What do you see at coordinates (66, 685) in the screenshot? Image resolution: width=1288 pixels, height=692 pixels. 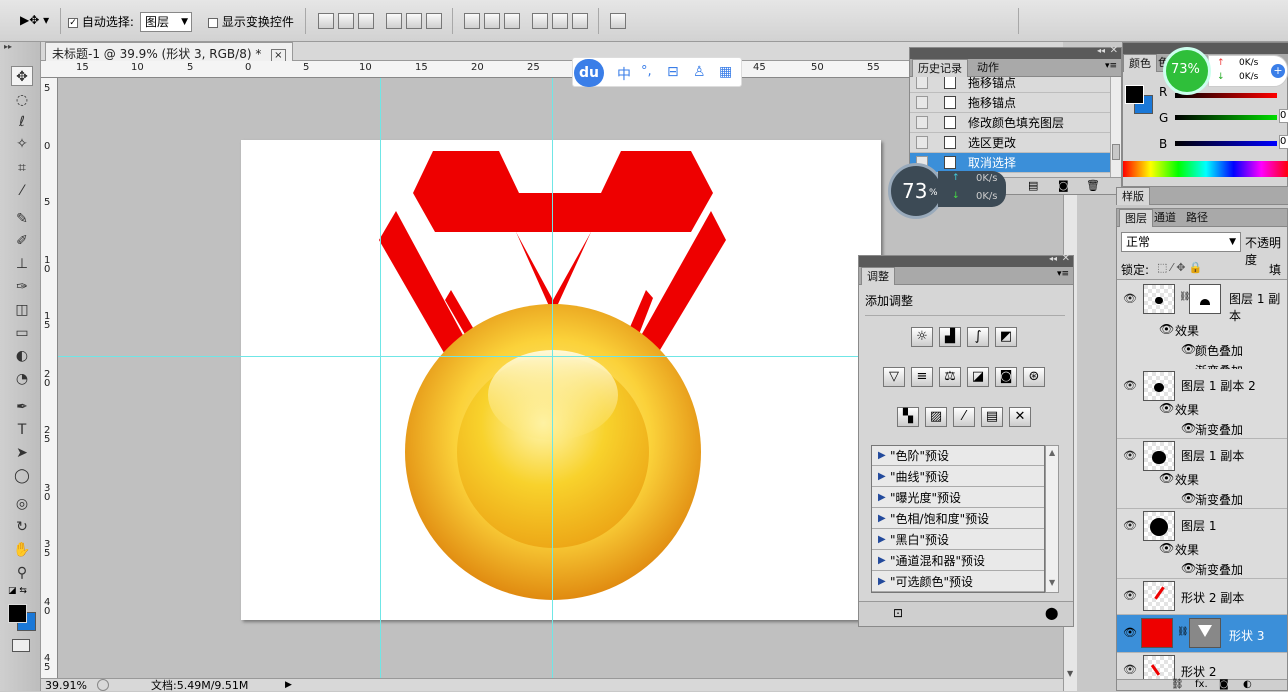 I see `zoom-level: 39.91%` at bounding box center [66, 685].